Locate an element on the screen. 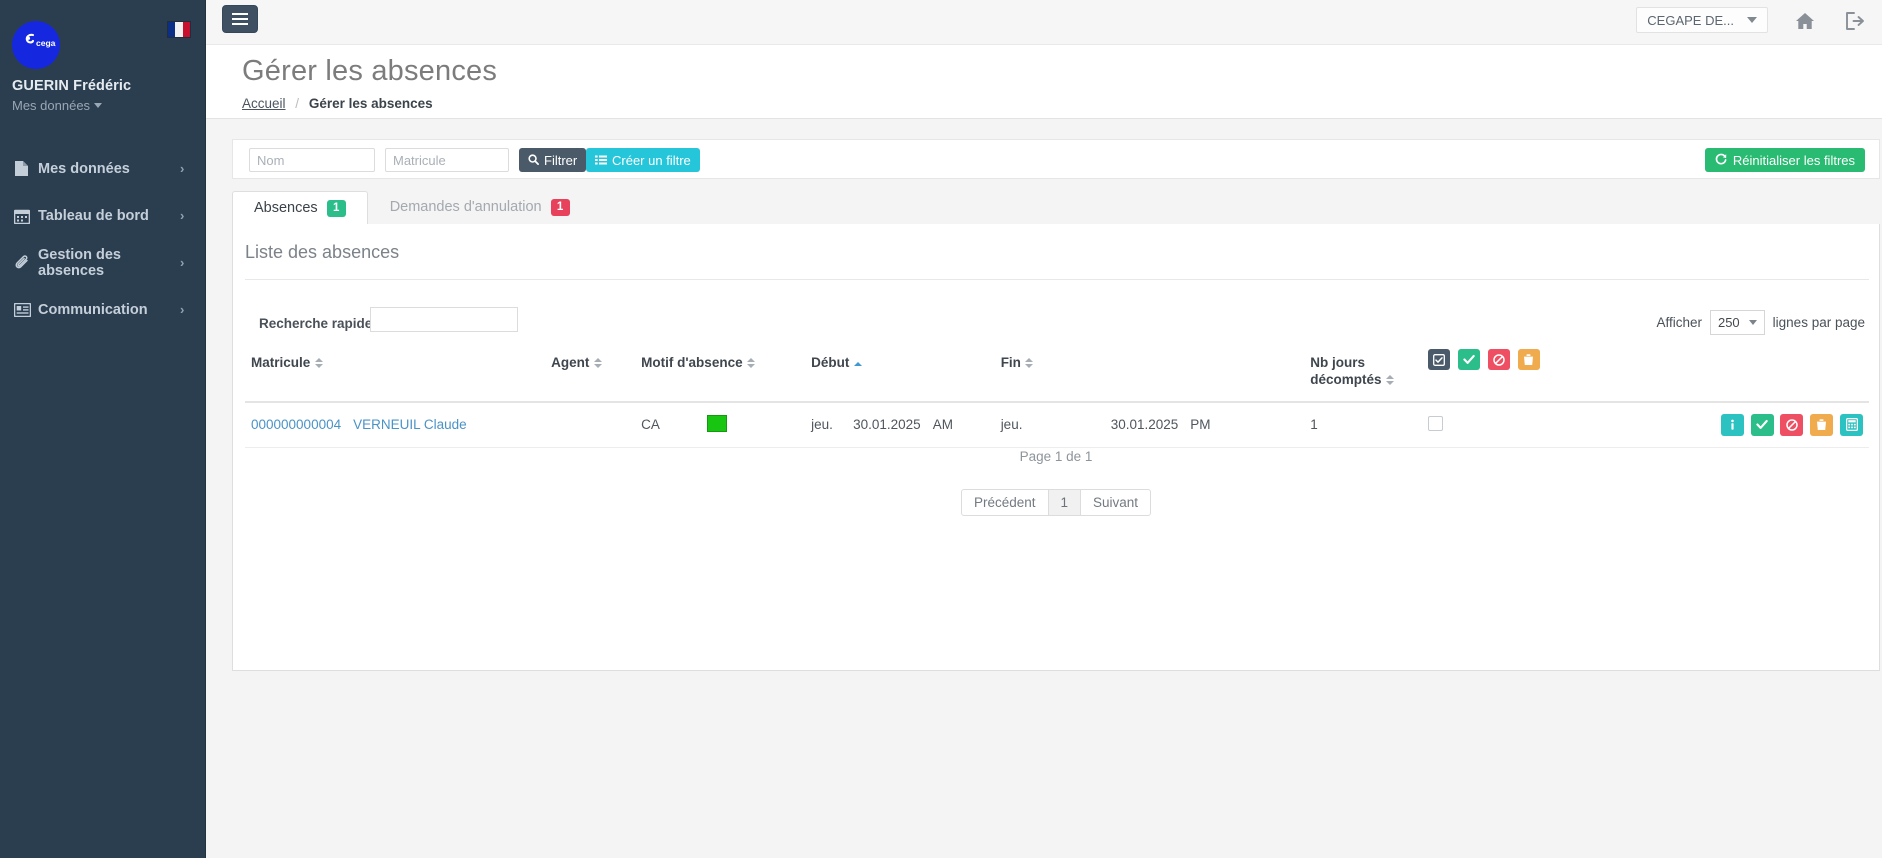 Image resolution: width=1882 pixels, height=858 pixels. pagination-next: Suivant is located at coordinates (1116, 502).